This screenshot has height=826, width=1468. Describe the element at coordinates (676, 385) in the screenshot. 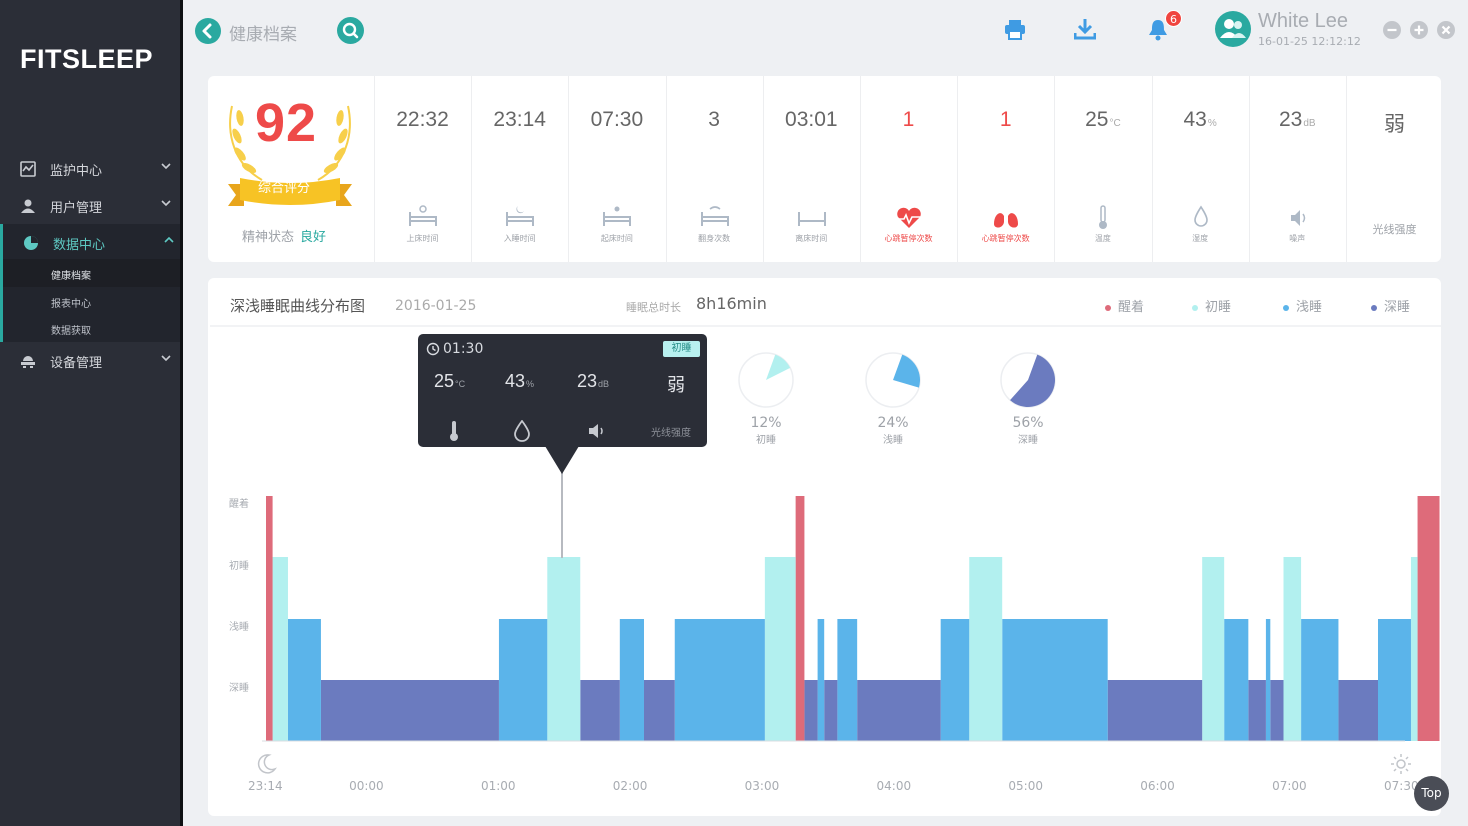

I see `tooltip-light: 弱` at that location.